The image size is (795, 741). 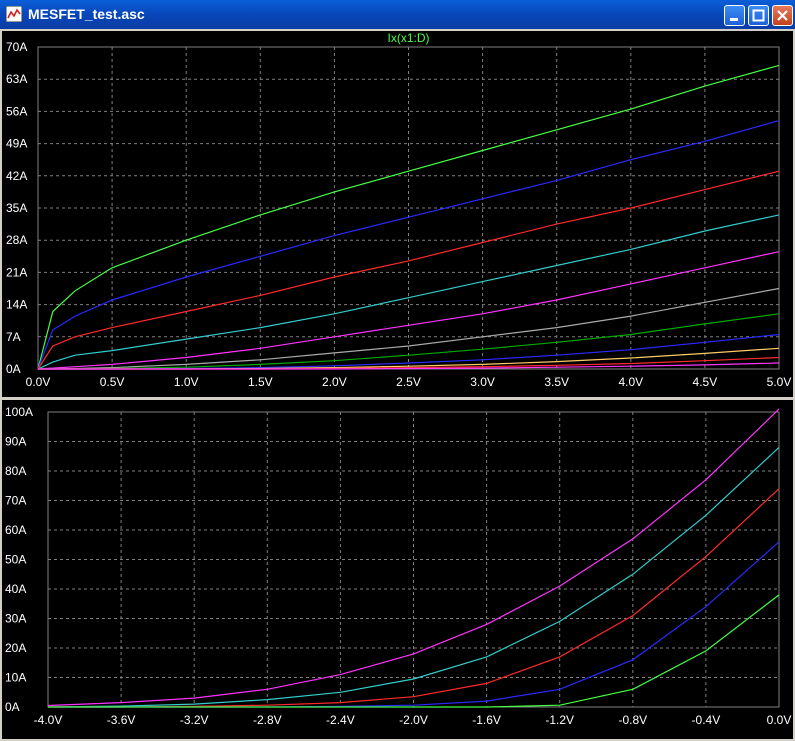 What do you see at coordinates (705, 382) in the screenshot?
I see `x-tick-label: 4.5V` at bounding box center [705, 382].